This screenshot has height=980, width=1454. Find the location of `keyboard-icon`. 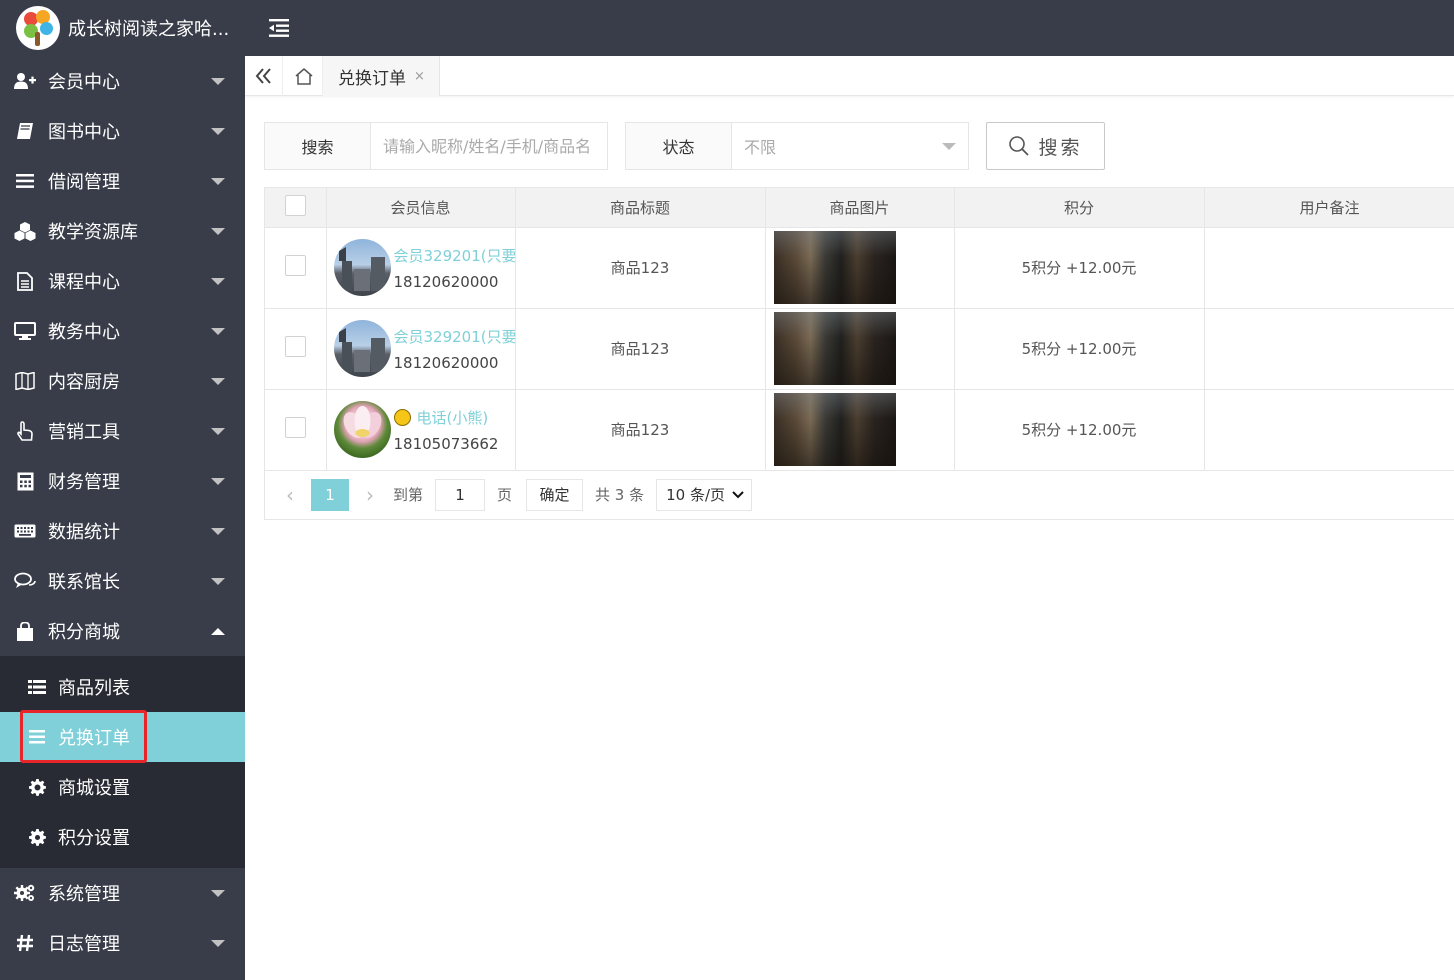

keyboard-icon is located at coordinates (25, 531).